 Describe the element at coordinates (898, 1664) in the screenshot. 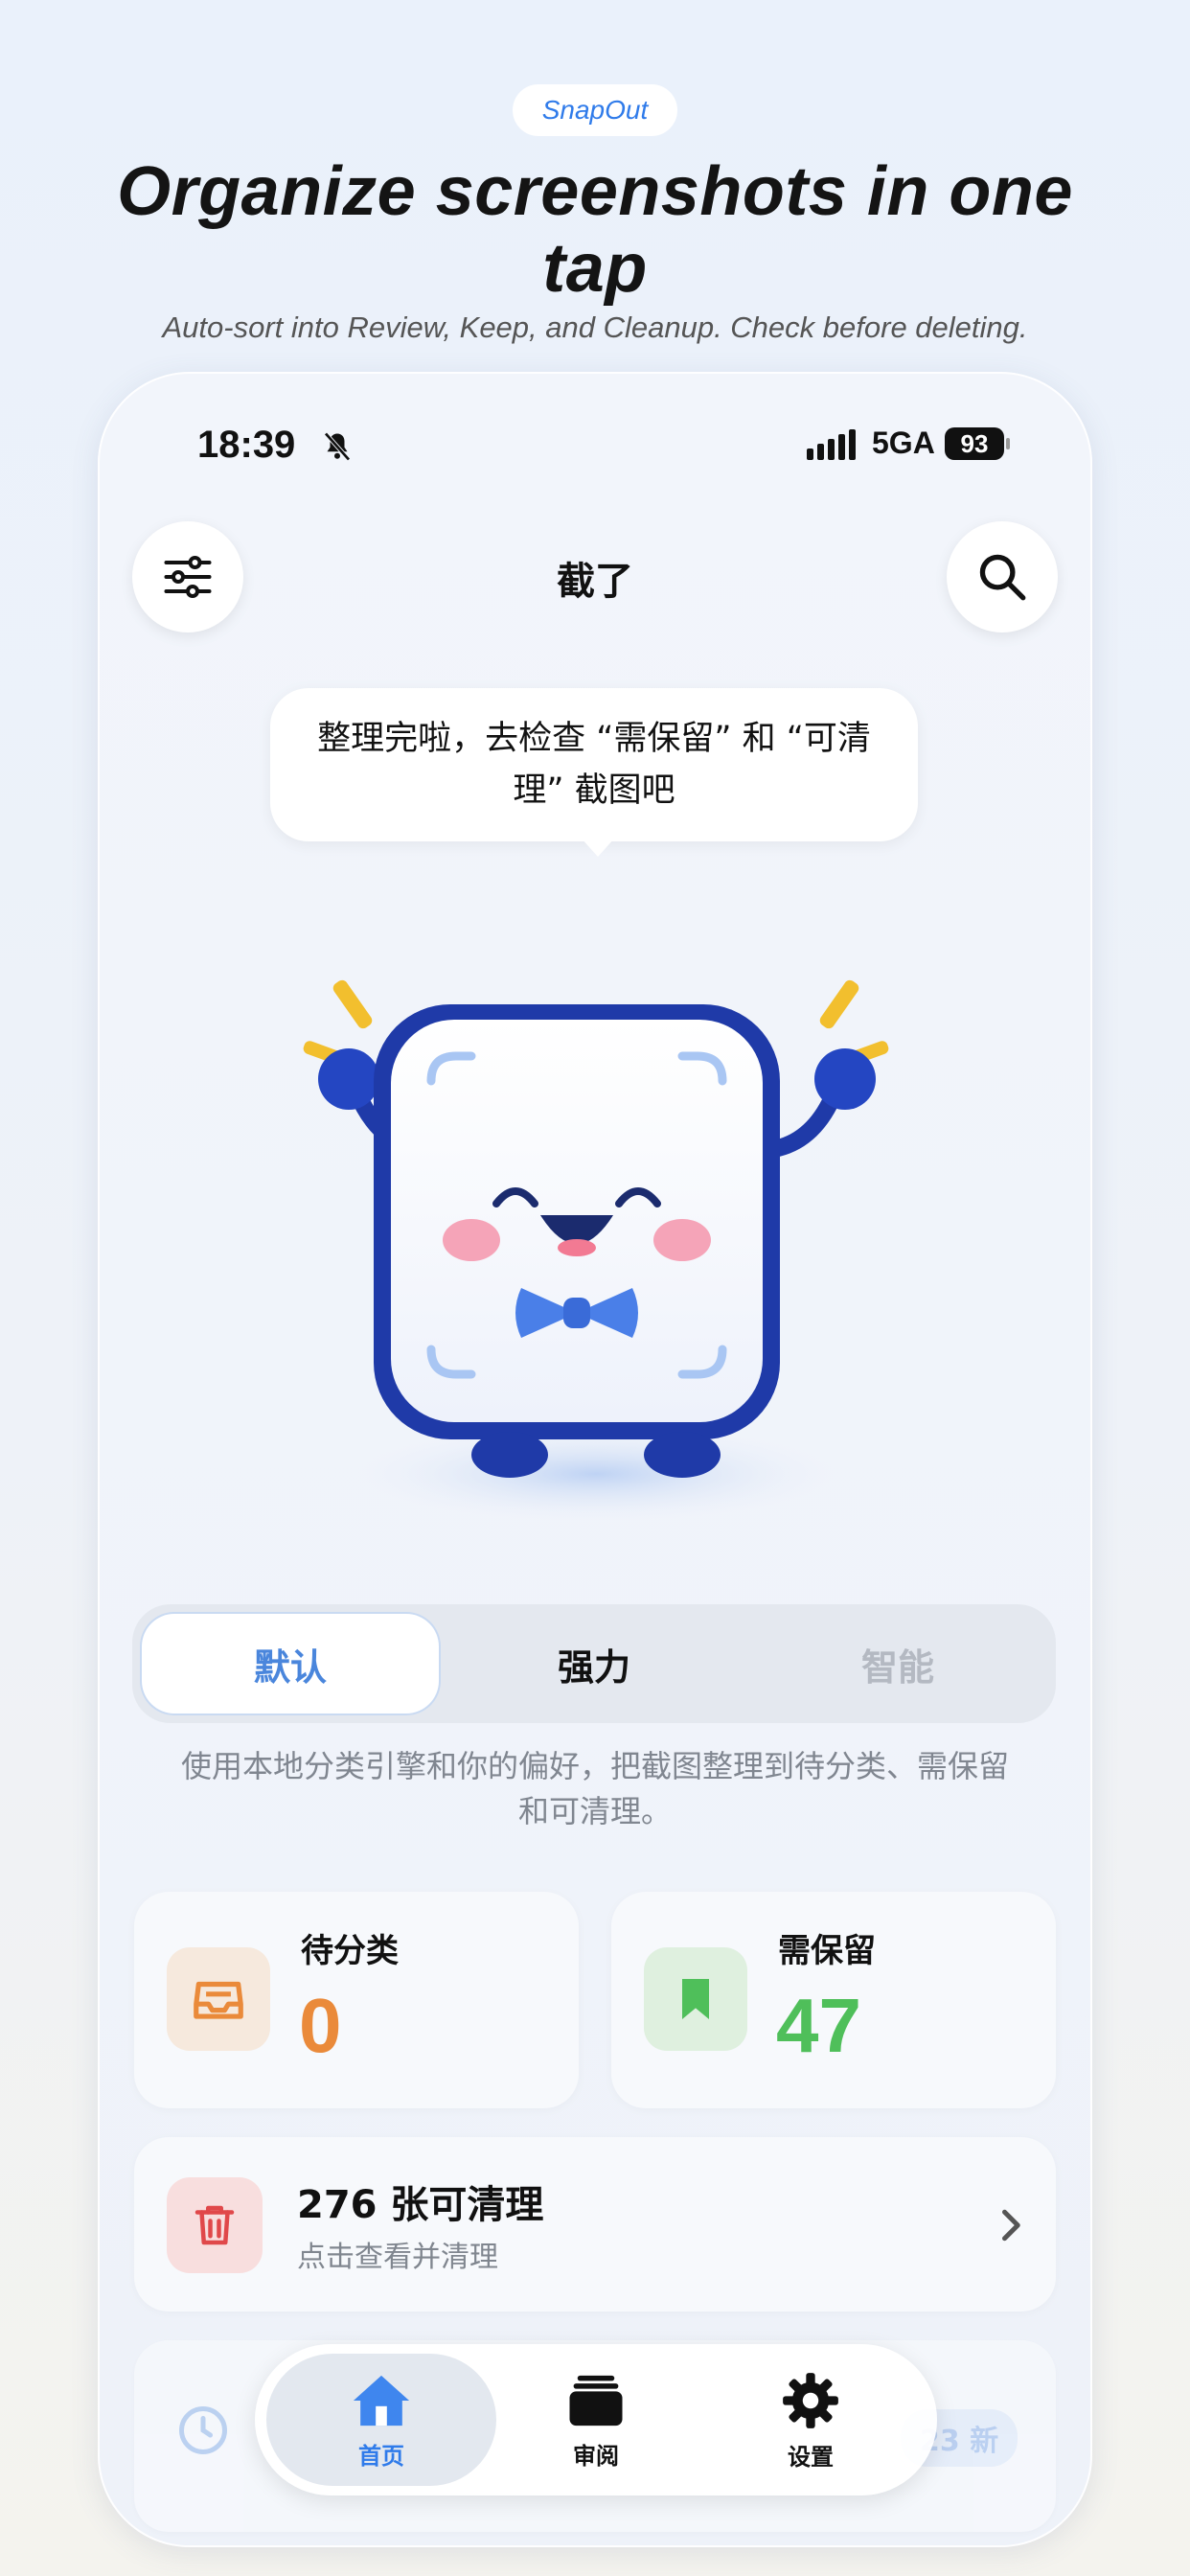

I see `mode-smart-tab: 智能` at that location.